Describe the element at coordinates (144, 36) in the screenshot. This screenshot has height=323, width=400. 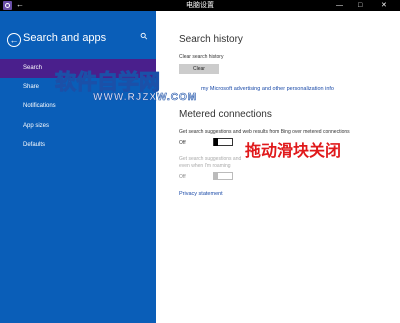
I see `search-icon: ⚲` at that location.